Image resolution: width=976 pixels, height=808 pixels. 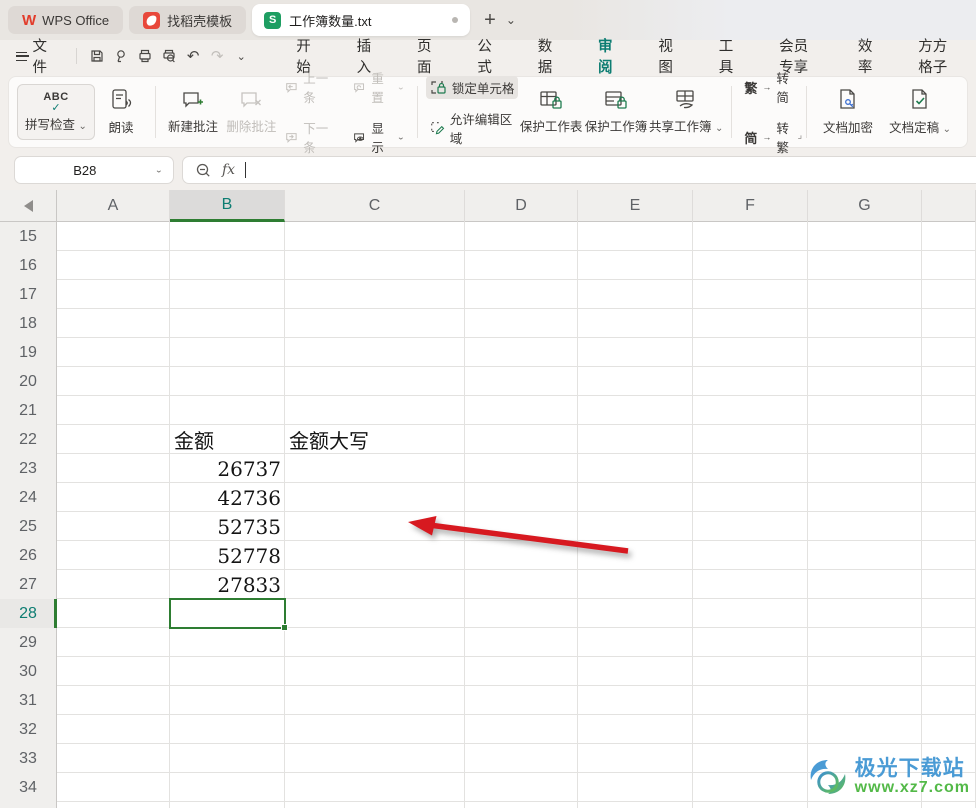 I want to click on tab-modified-dot-icon, so click(x=455, y=20).